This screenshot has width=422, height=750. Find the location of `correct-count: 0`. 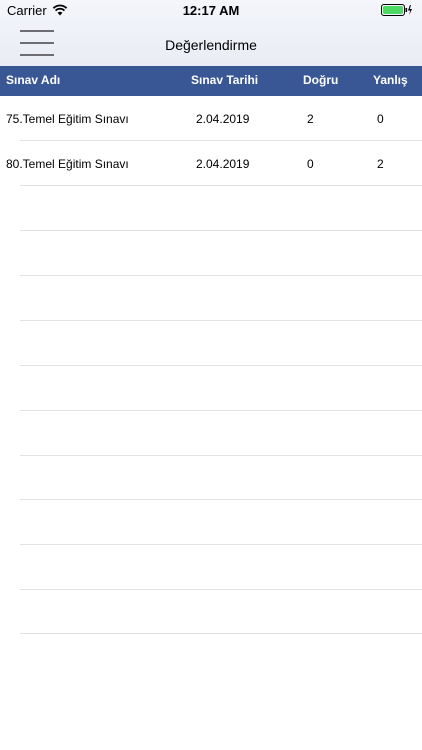

correct-count: 0 is located at coordinates (310, 164).